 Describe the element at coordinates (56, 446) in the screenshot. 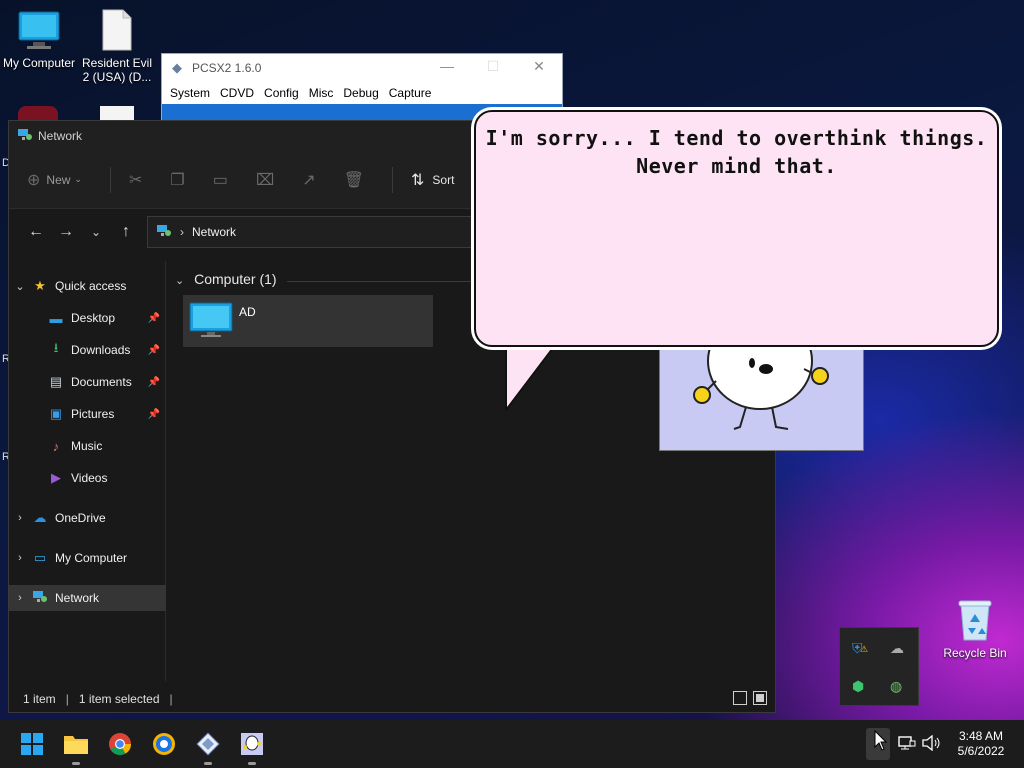

I see `music-icon: ♪` at that location.